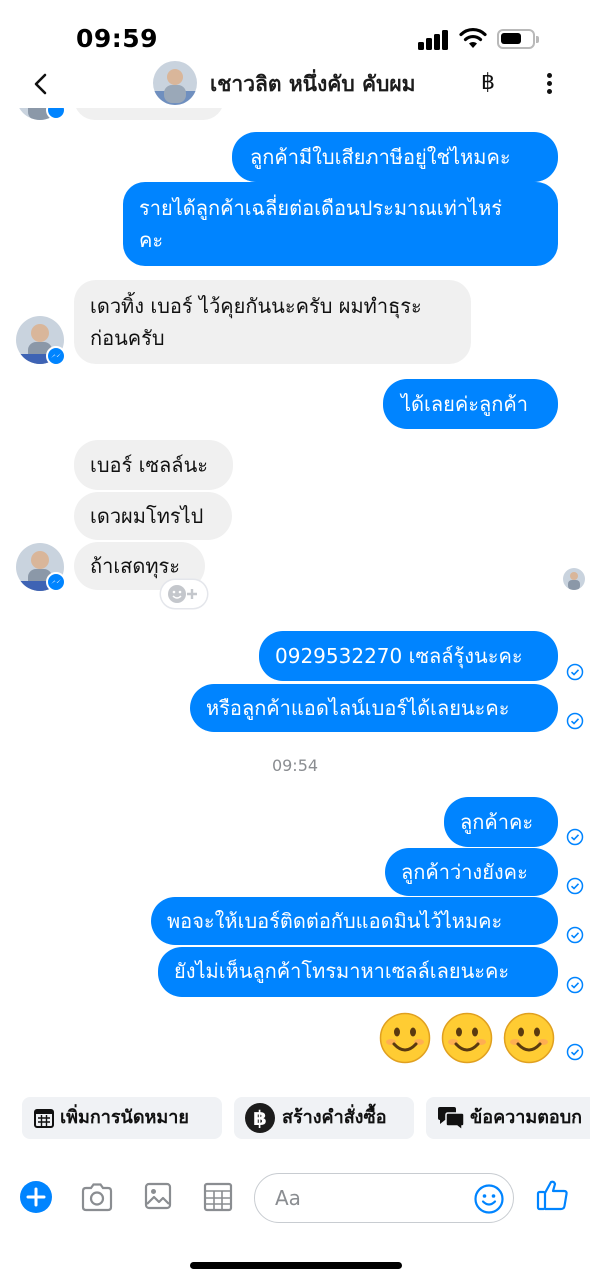  Describe the element at coordinates (313, 84) in the screenshot. I see `contact-name: เชาวลิต หนึ่งคับ คับผม` at that location.